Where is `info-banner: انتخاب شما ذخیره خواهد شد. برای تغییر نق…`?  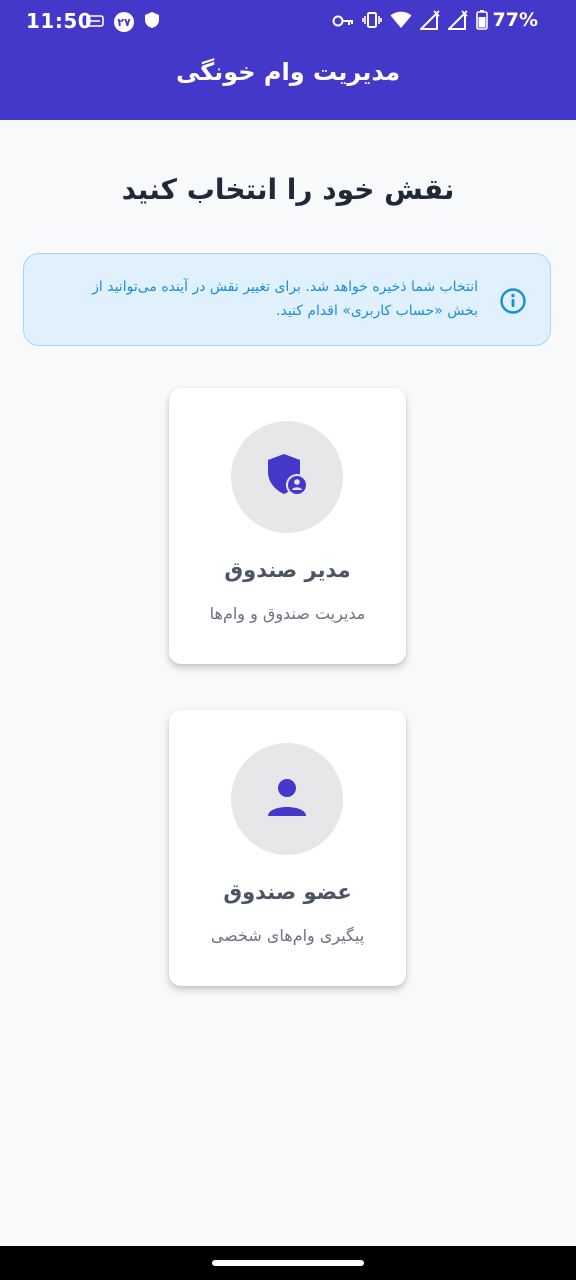
info-banner: انتخاب شما ذخیره خواهد شد. برای تغییر نق… is located at coordinates (287, 299).